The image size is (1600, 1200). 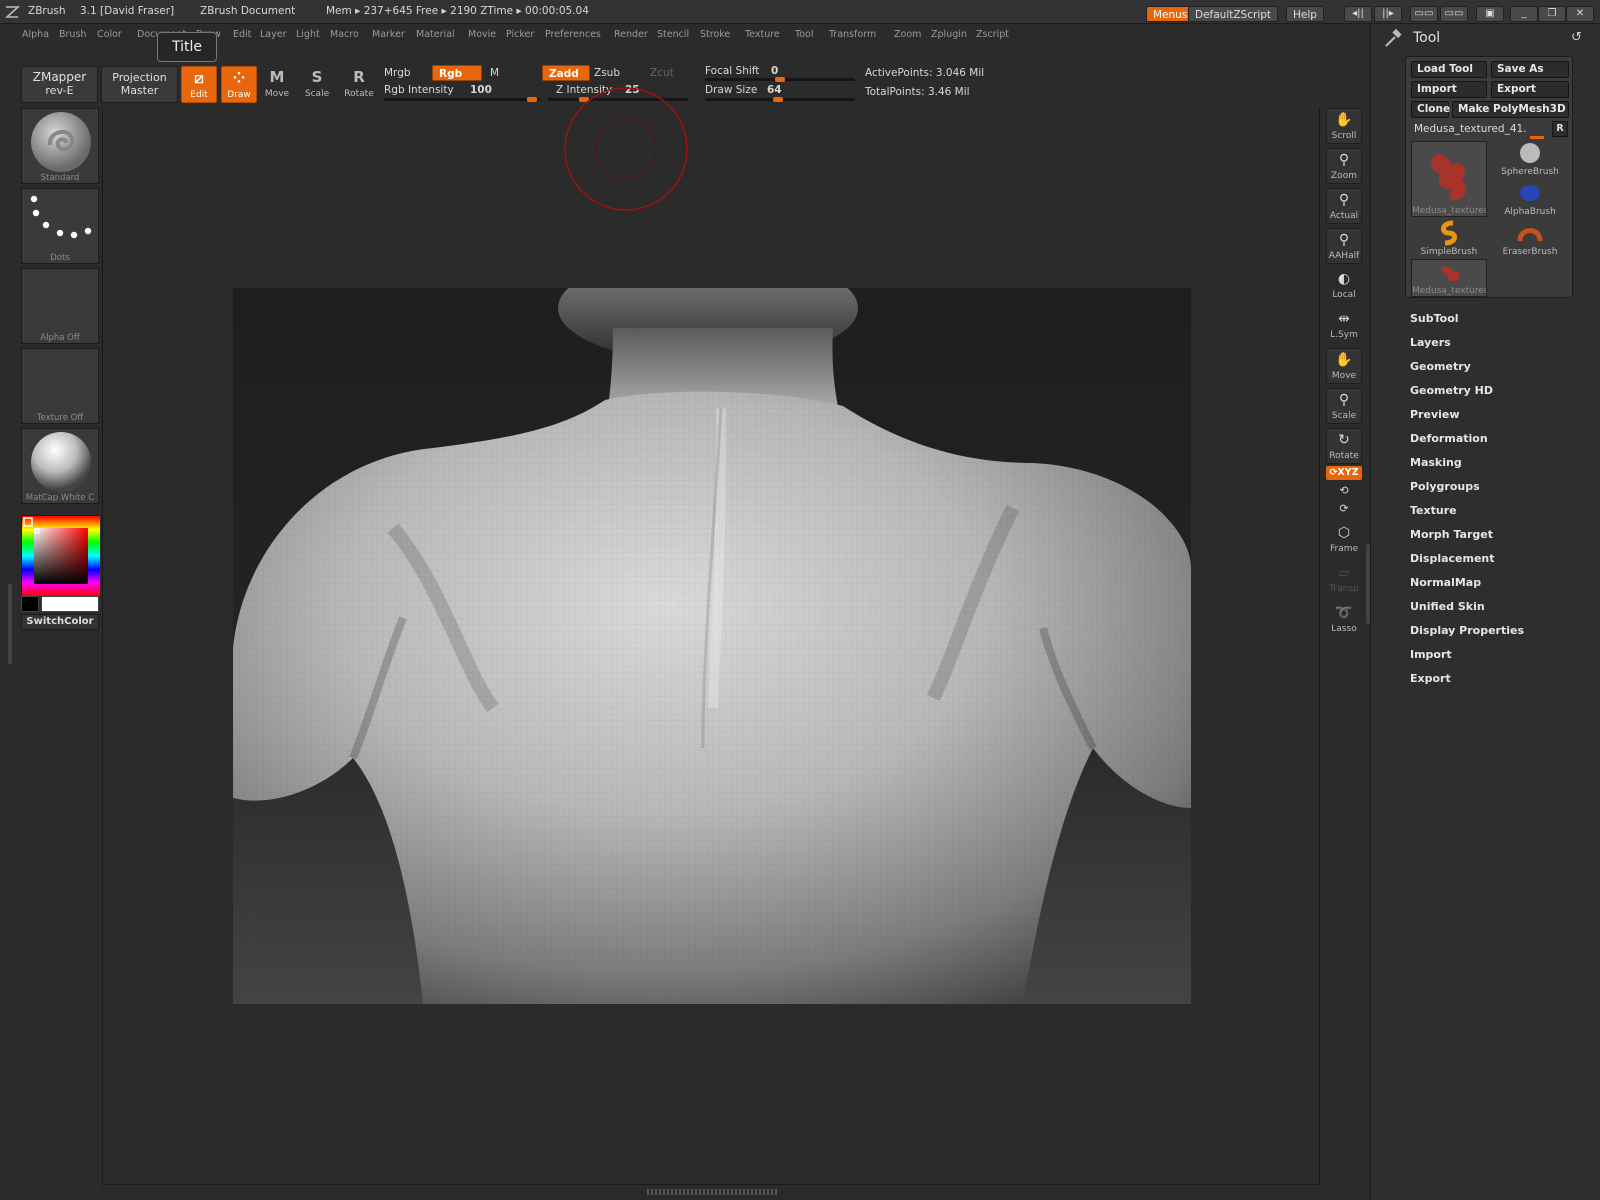 What do you see at coordinates (1530, 158) in the screenshot?
I see `tool-thumb-spherebrush: SphereBrush` at bounding box center [1530, 158].